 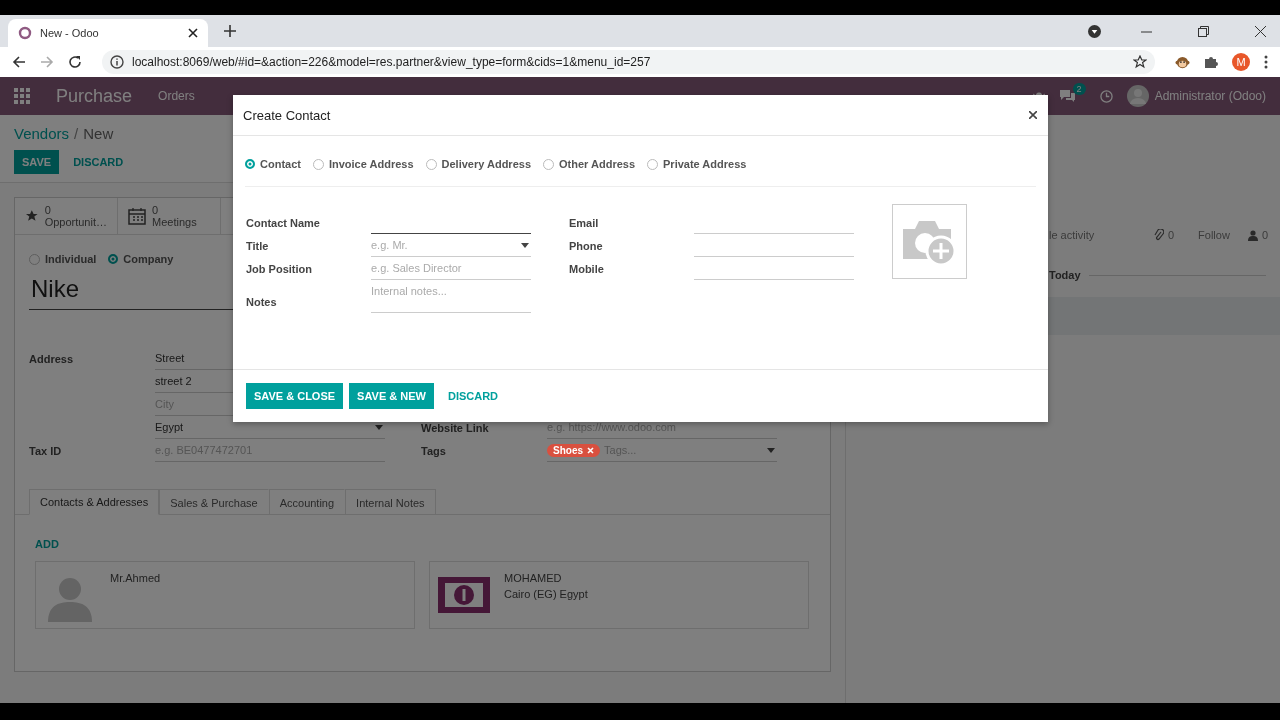 I want to click on clock-icon, so click(x=1106, y=96).